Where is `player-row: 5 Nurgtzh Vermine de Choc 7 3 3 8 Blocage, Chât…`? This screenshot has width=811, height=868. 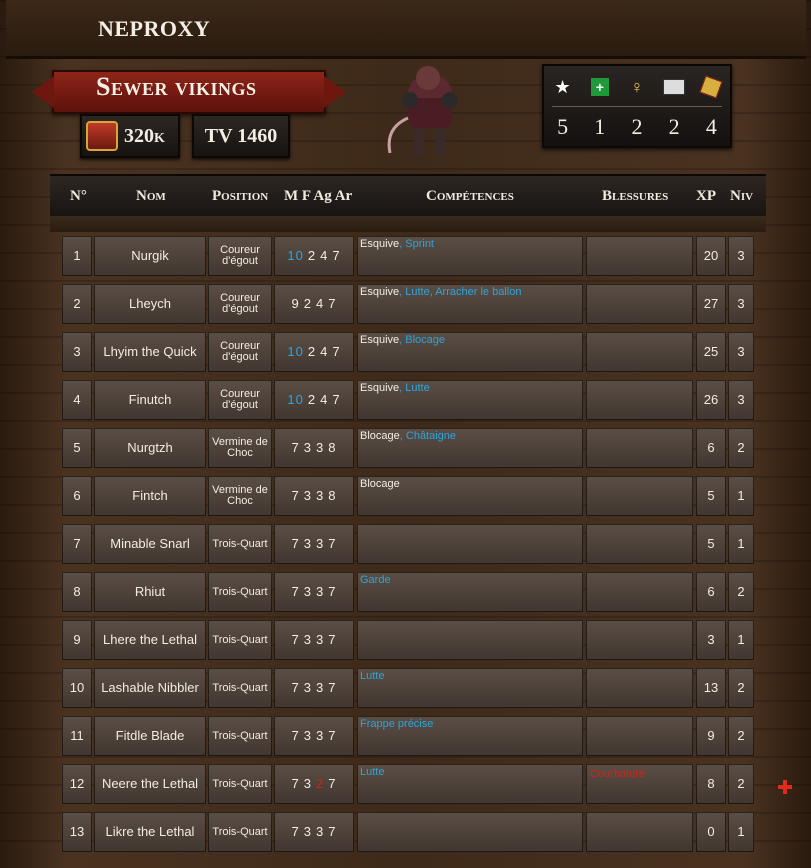 player-row: 5 Nurgtzh Vermine de Choc 7 3 3 8 Blocage, Chât… is located at coordinates (409, 448).